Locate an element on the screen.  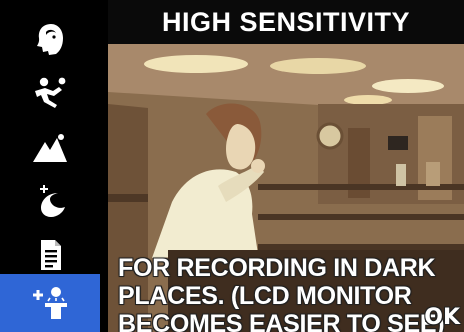
mode-portrait is located at coordinates (50, 39).